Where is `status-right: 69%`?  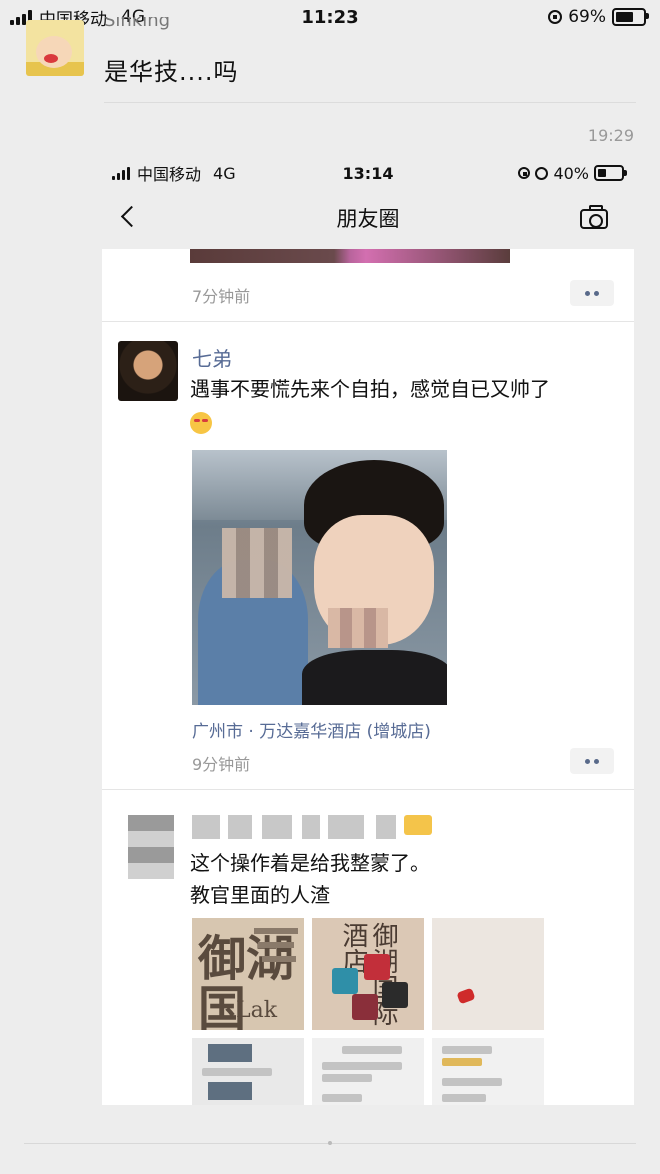 status-right: 69% is located at coordinates (598, 17).